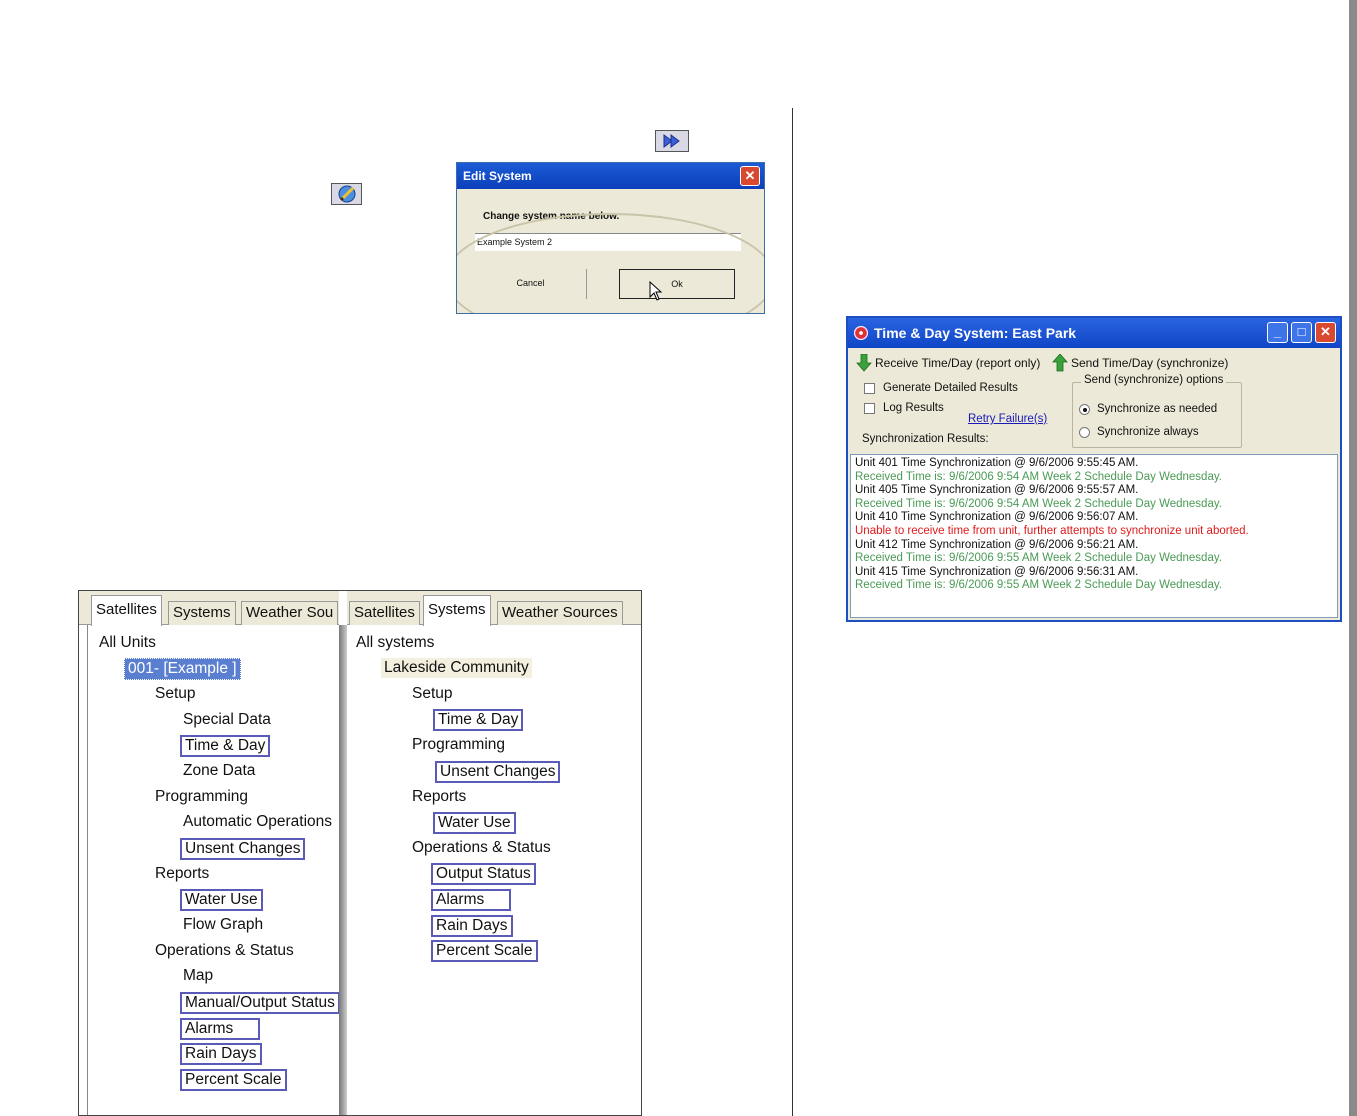 The image size is (1357, 1116). What do you see at coordinates (219, 771) in the screenshot?
I see `tree-node-zone-data: Zone Data` at bounding box center [219, 771].